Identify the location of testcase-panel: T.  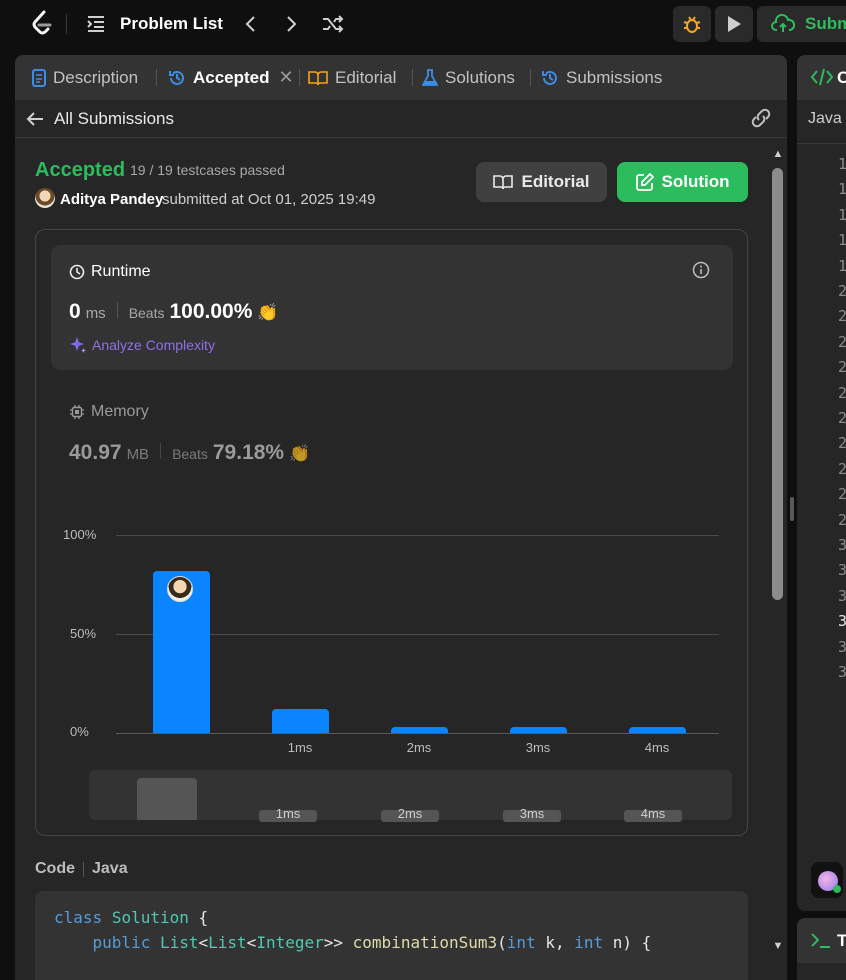
(821, 949).